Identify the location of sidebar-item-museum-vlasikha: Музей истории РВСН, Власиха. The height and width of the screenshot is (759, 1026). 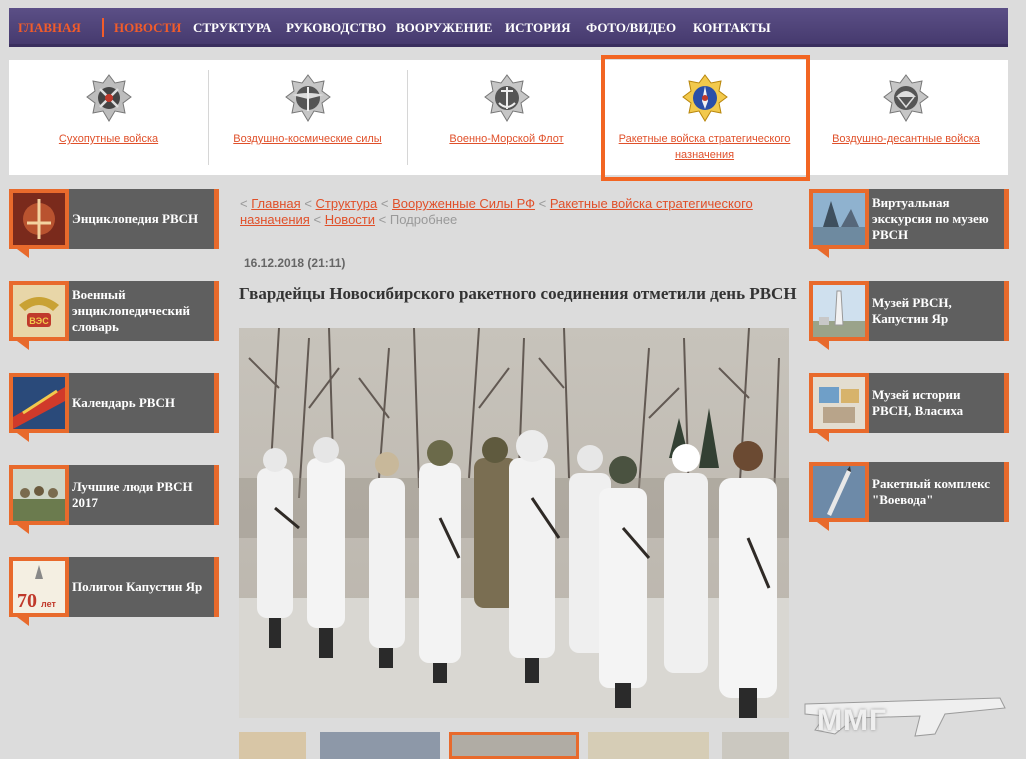
(909, 407).